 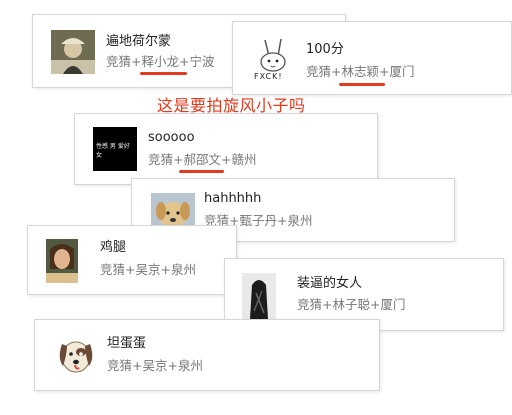 I want to click on username: hahhhhh, so click(x=233, y=198).